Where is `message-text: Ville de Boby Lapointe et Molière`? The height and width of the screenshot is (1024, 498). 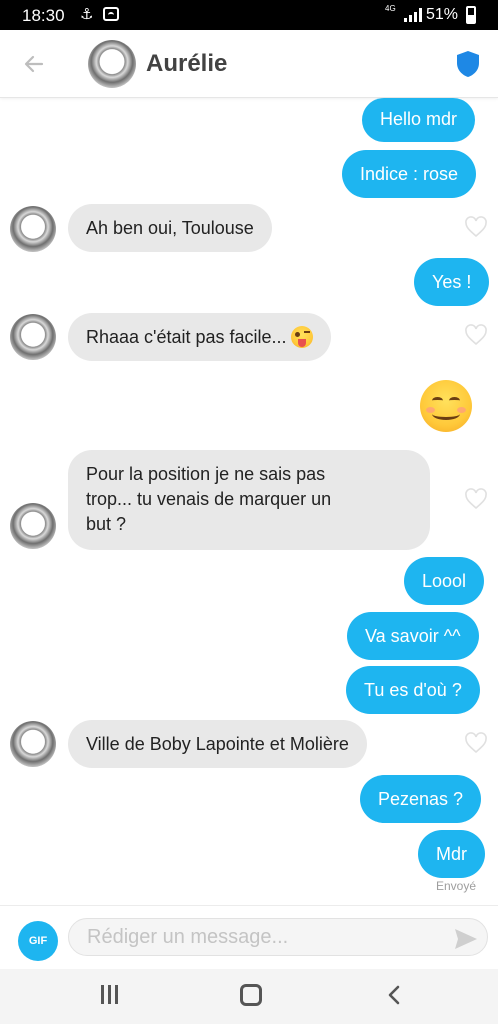 message-text: Ville de Boby Lapointe et Molière is located at coordinates (217, 744).